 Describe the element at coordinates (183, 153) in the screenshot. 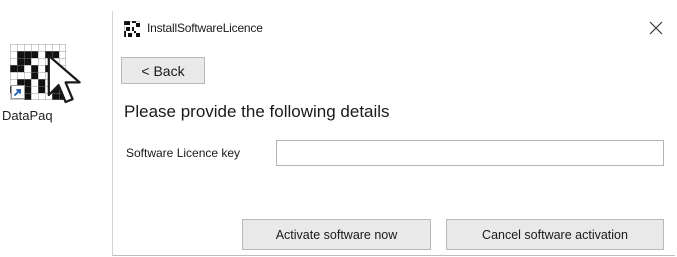

I see `licence-key-label: Software Licence key` at that location.